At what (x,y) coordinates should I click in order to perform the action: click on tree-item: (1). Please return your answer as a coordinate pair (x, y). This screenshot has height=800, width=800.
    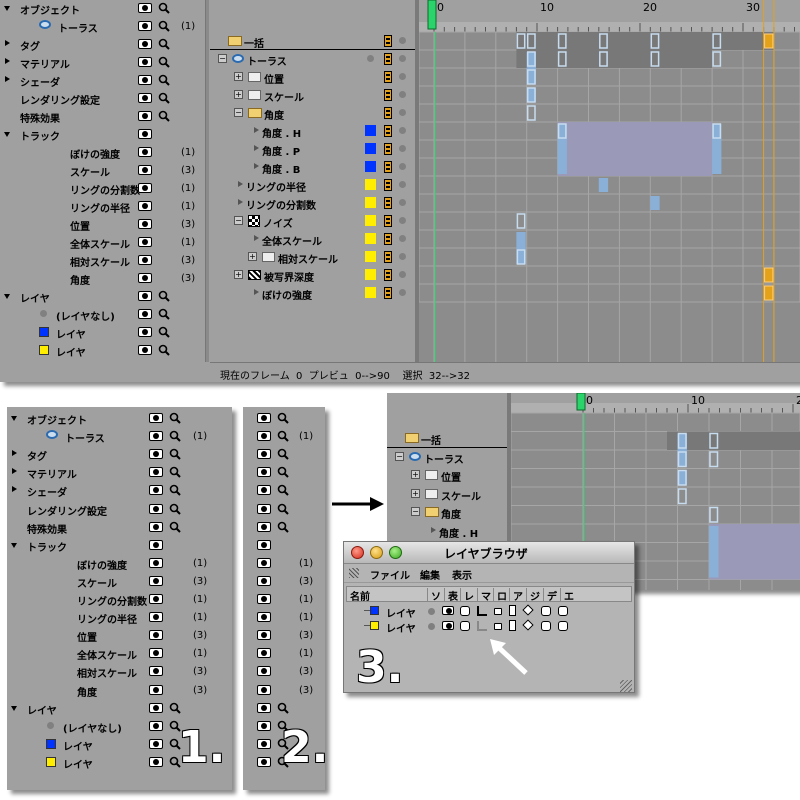
    Looking at the image, I should click on (284, 618).